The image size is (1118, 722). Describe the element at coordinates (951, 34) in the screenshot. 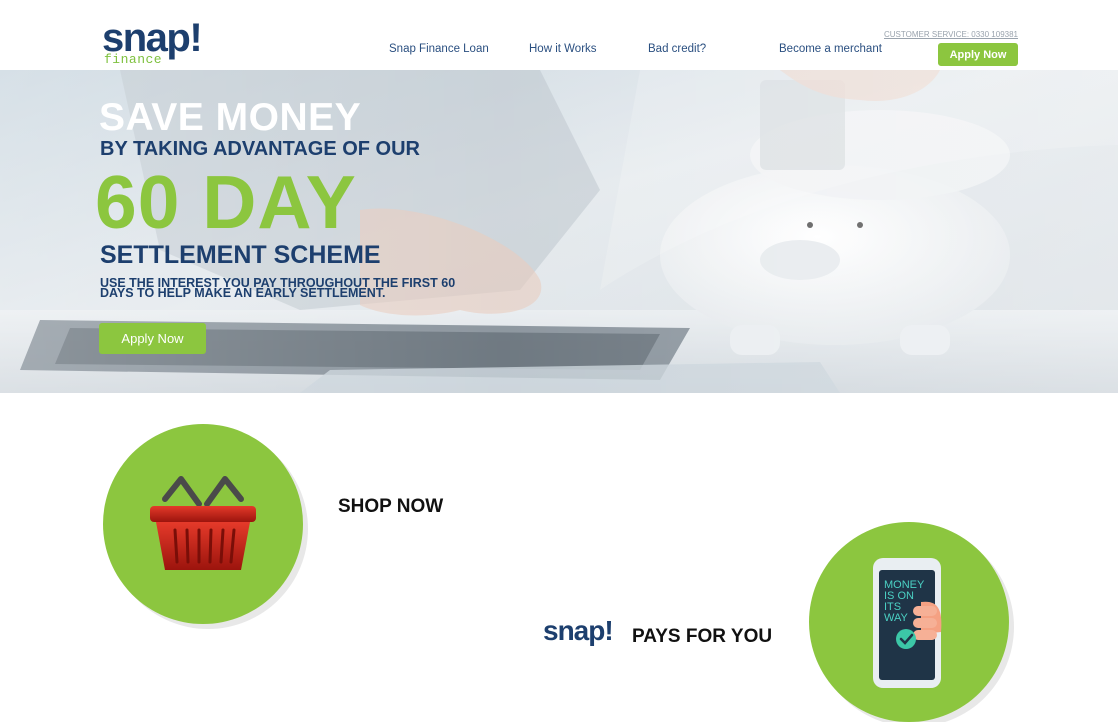

I see `customer-service-link: CUSTOMER SERVICE: 0330 109381` at that location.